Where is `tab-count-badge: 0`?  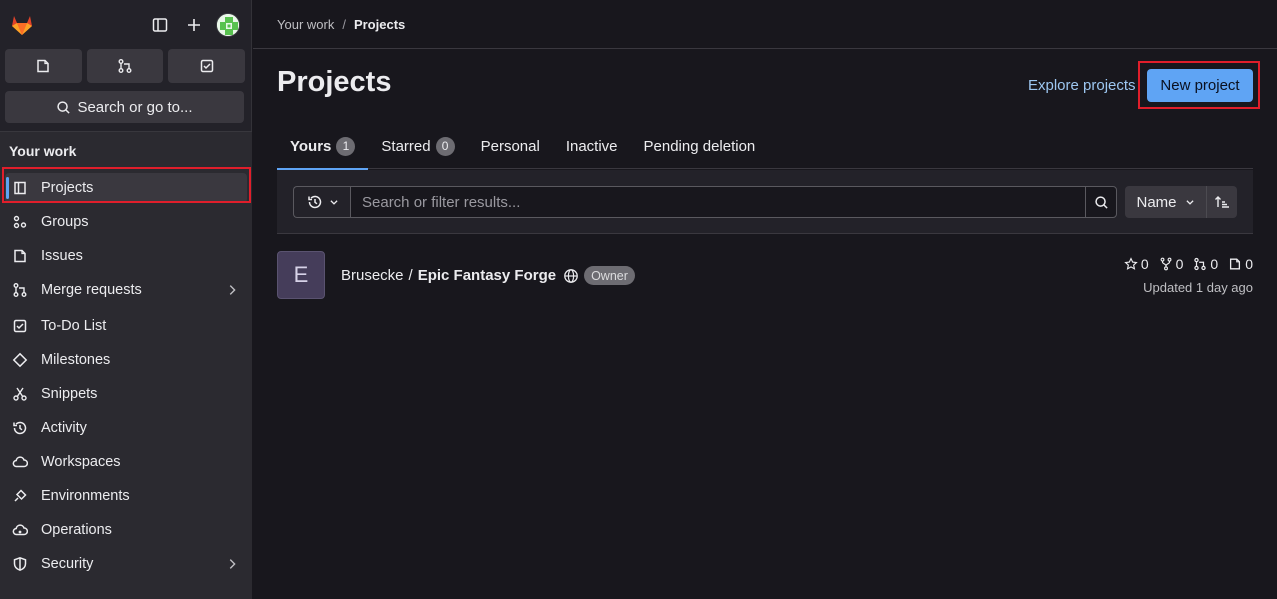 tab-count-badge: 0 is located at coordinates (445, 146).